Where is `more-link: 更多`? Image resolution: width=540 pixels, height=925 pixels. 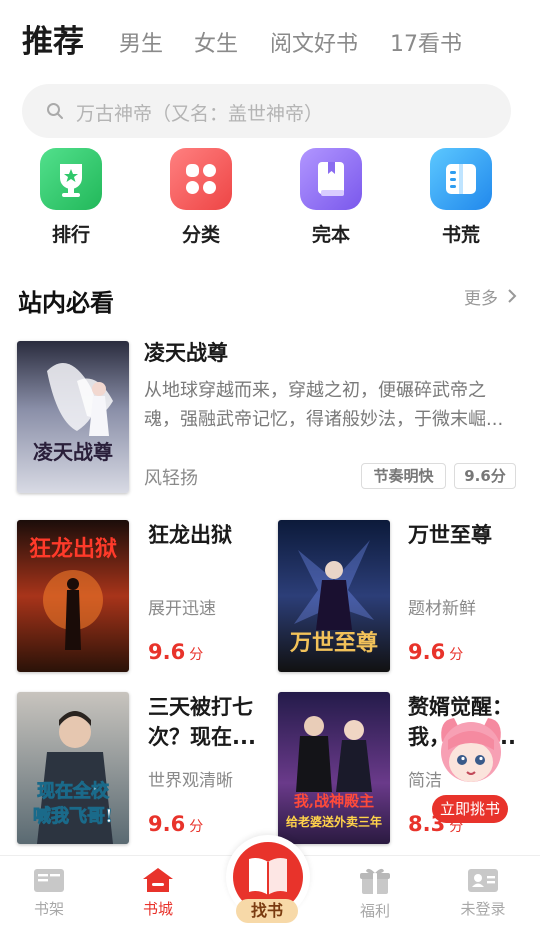
more-link: 更多 is located at coordinates (481, 296).